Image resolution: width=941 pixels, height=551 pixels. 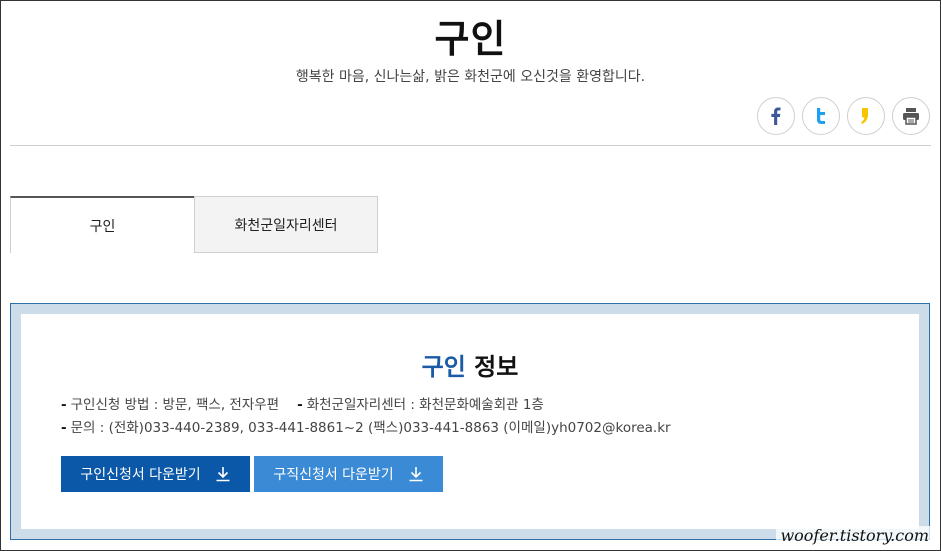 I want to click on download-job-seeker-form-button: 구직신청서 다운받기, so click(x=348, y=474).